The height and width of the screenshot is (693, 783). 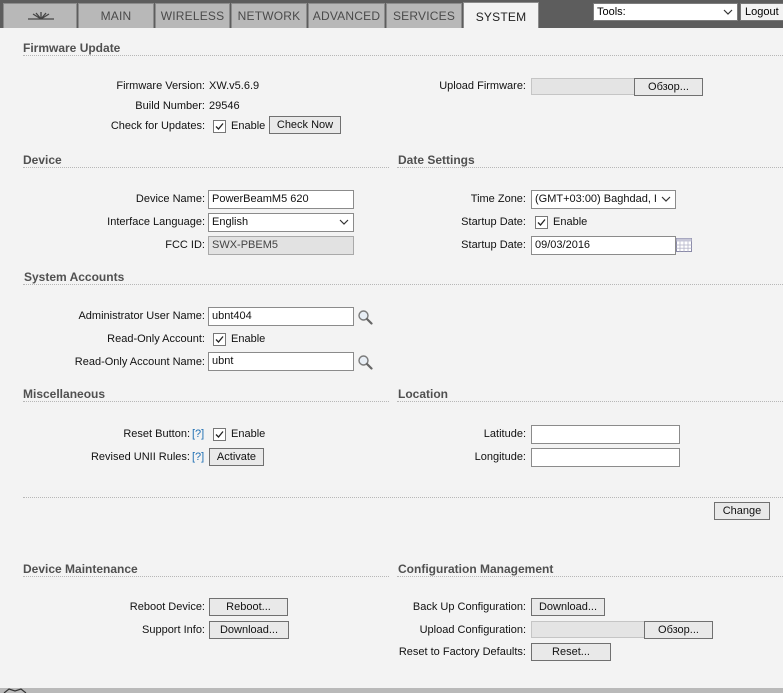 What do you see at coordinates (192, 15) in the screenshot?
I see `tab-wireless: WIRELESS` at bounding box center [192, 15].